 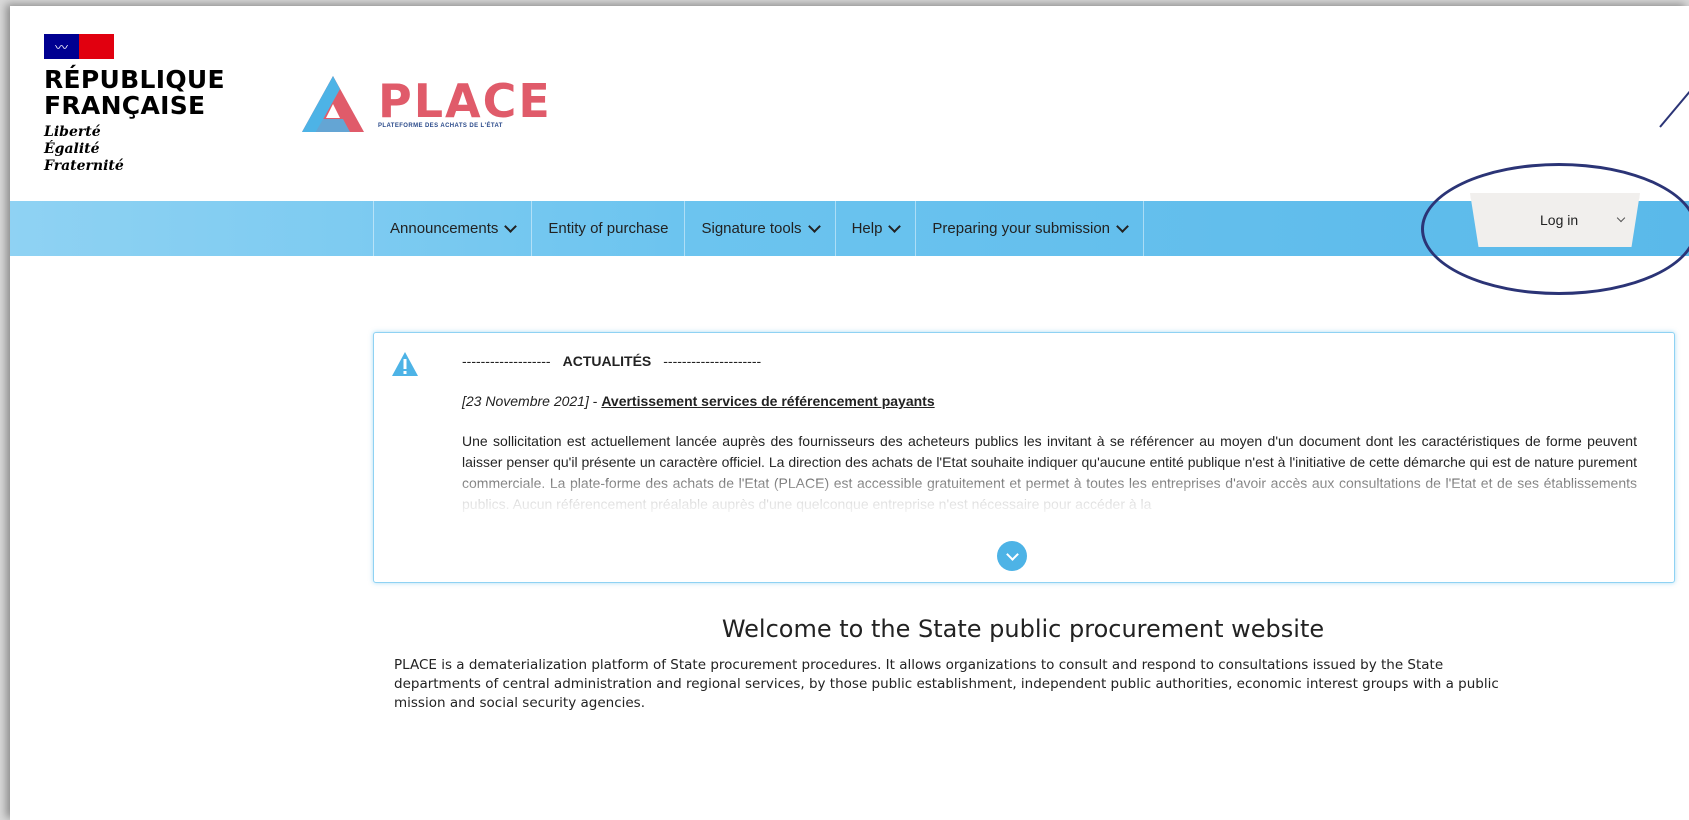 I want to click on nav-announcements-label: Announcements, so click(x=444, y=228).